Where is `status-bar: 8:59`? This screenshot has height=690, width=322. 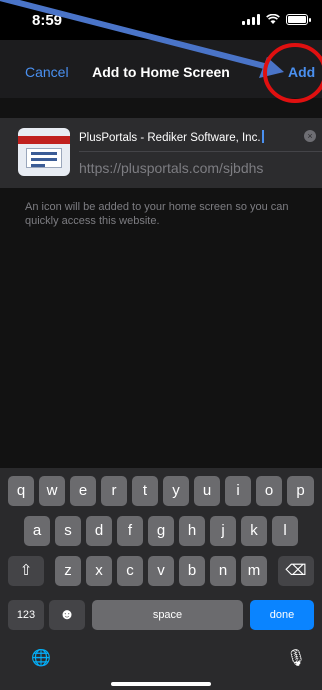 status-bar: 8:59 is located at coordinates (161, 20).